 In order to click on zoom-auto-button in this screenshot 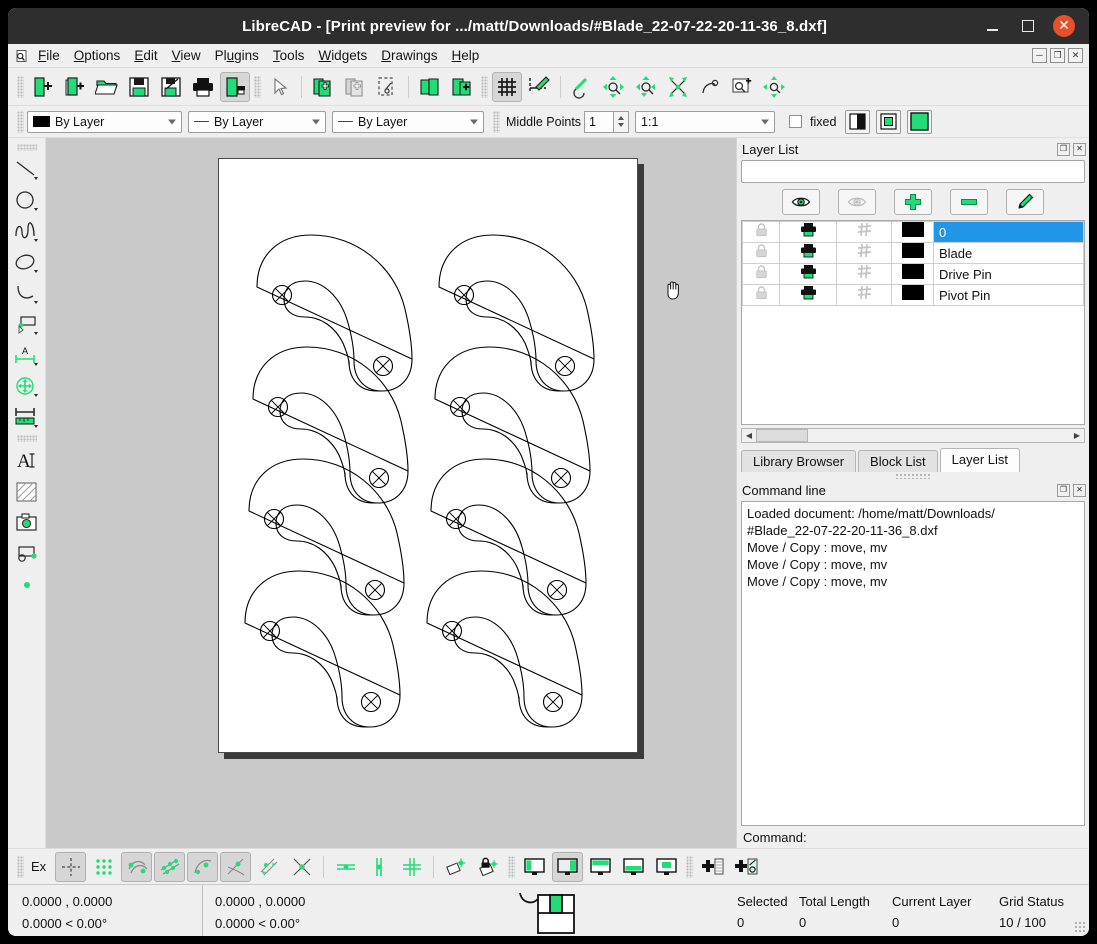, I will do `click(614, 87)`.